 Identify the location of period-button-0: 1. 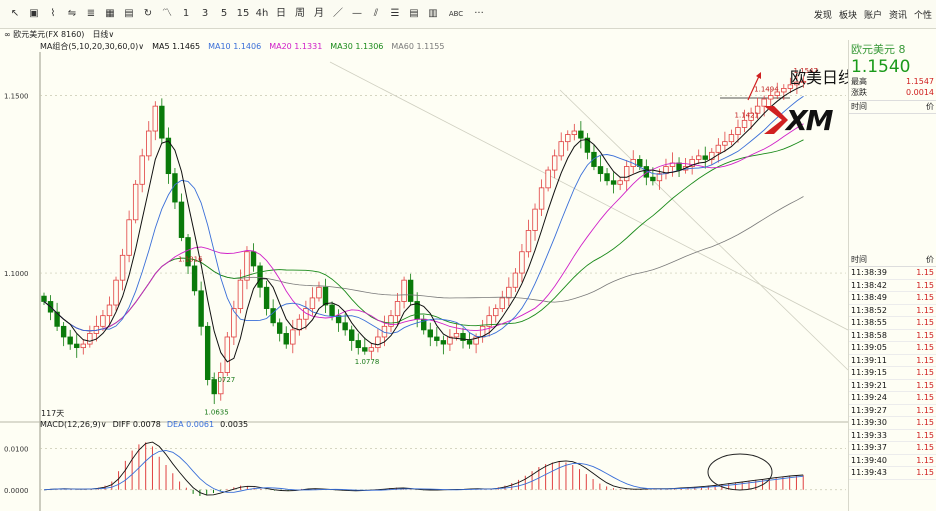
(186, 14).